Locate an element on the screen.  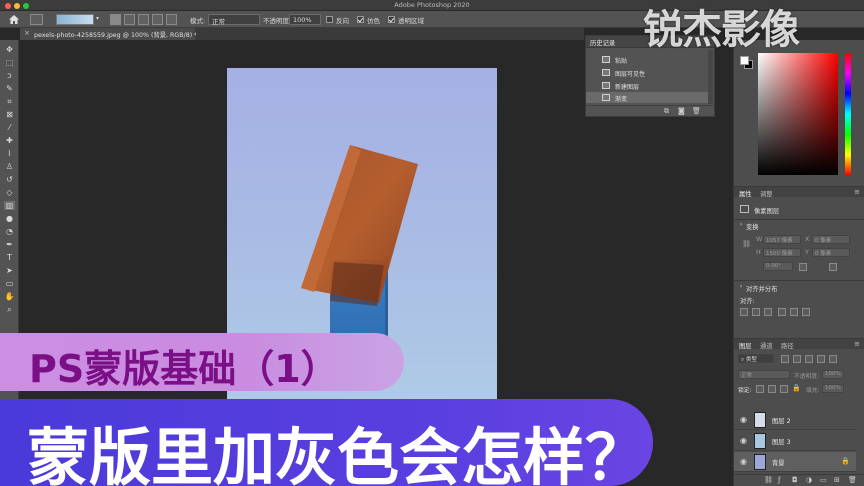
hand-tool-icon: ✋ is located at coordinates (9, 296).